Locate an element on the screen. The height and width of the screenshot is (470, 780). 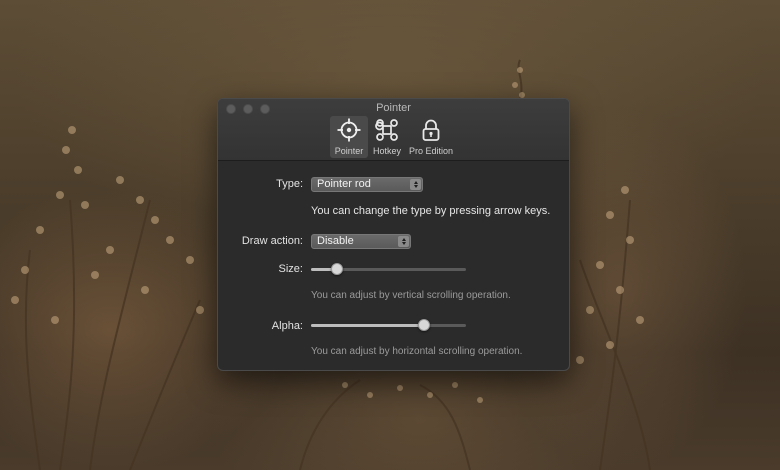
type-popup-value: Pointer rod is located at coordinates (344, 184).